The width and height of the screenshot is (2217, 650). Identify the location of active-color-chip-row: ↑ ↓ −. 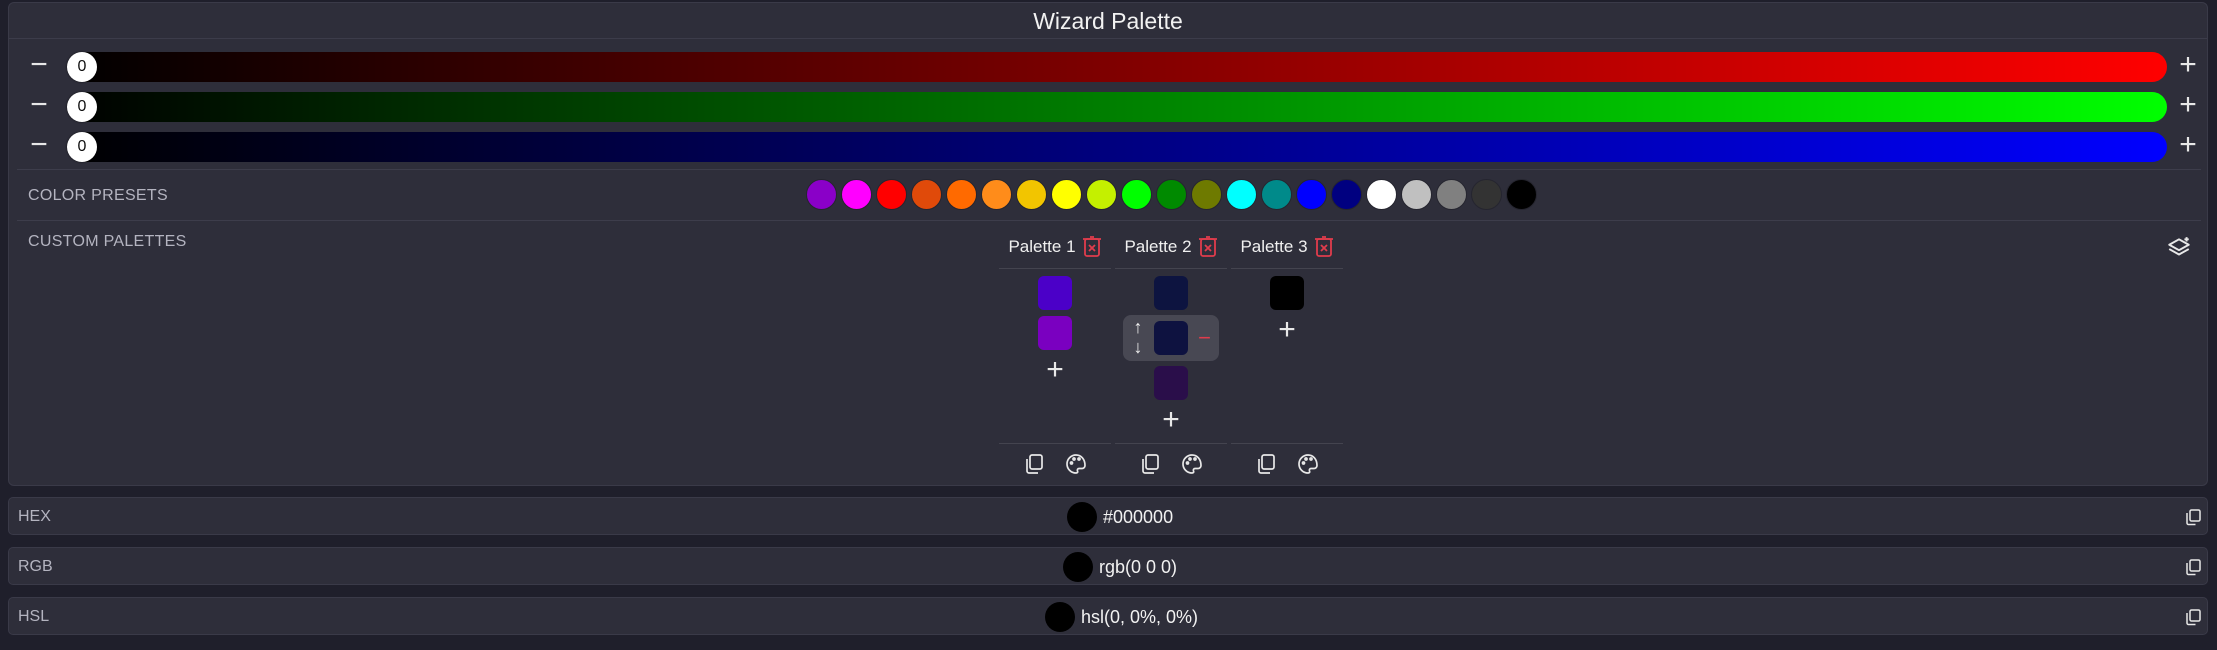
(1171, 338).